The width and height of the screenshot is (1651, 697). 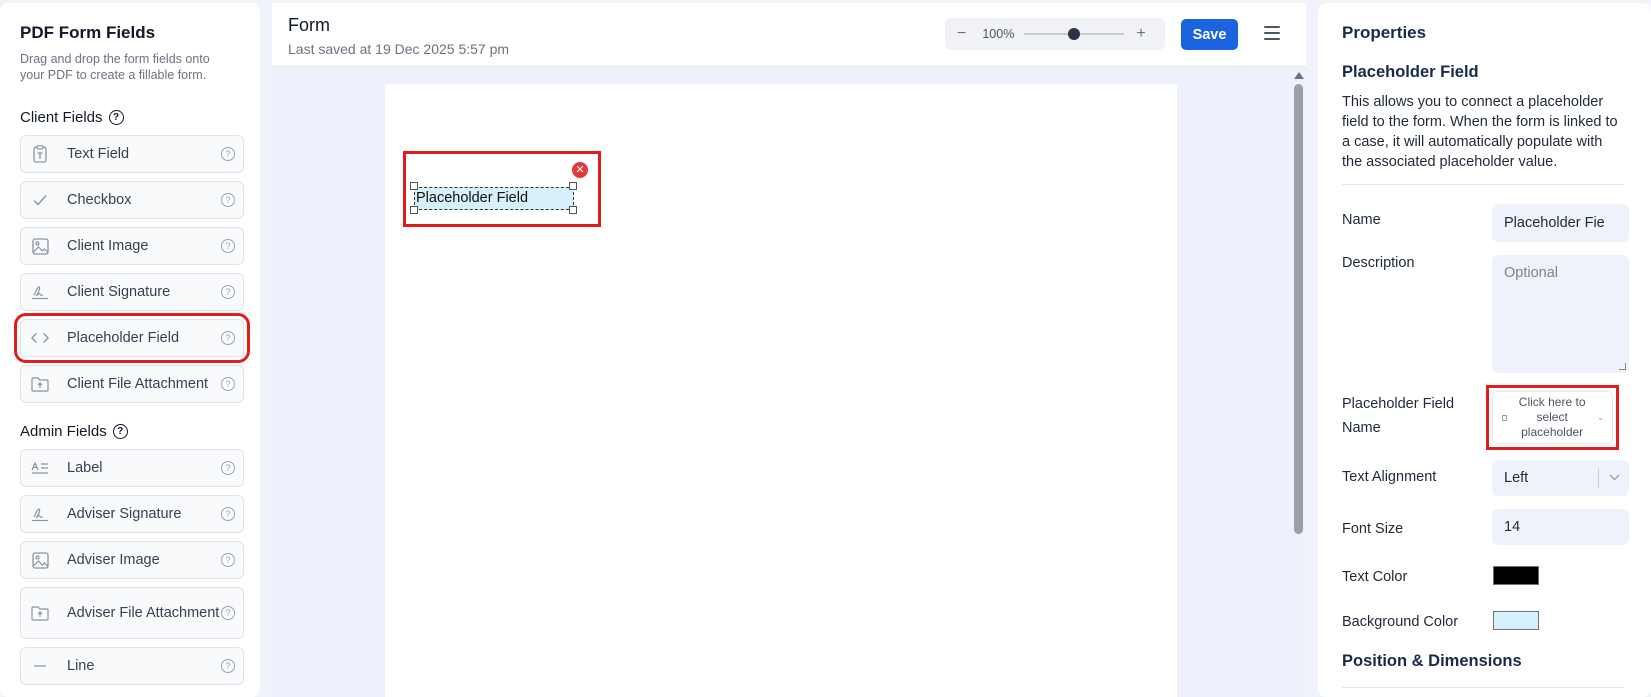 What do you see at coordinates (1400, 622) in the screenshot?
I see `background-color-label: Background Color` at bounding box center [1400, 622].